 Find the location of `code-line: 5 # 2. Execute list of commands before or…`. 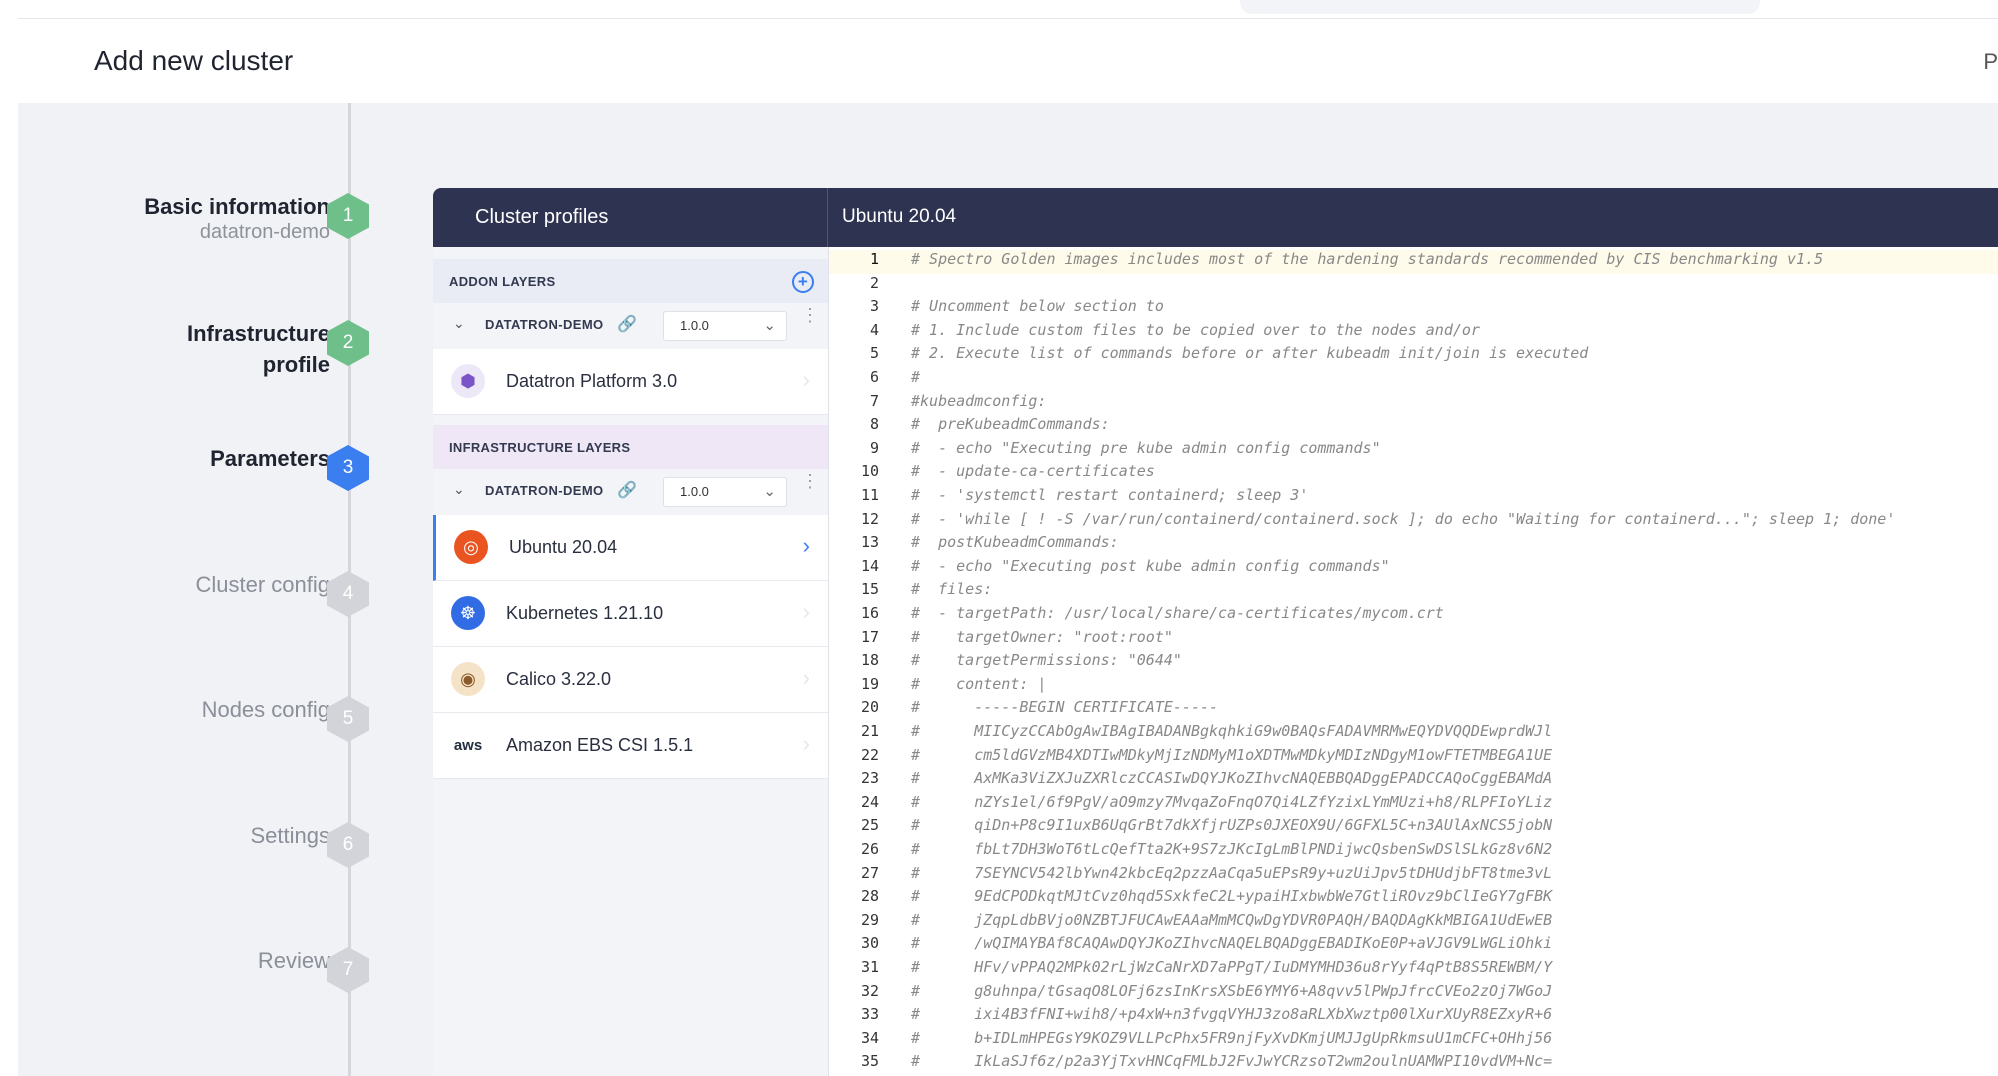

code-line: 5 # 2. Execute list of commands before or… is located at coordinates (1413, 356).